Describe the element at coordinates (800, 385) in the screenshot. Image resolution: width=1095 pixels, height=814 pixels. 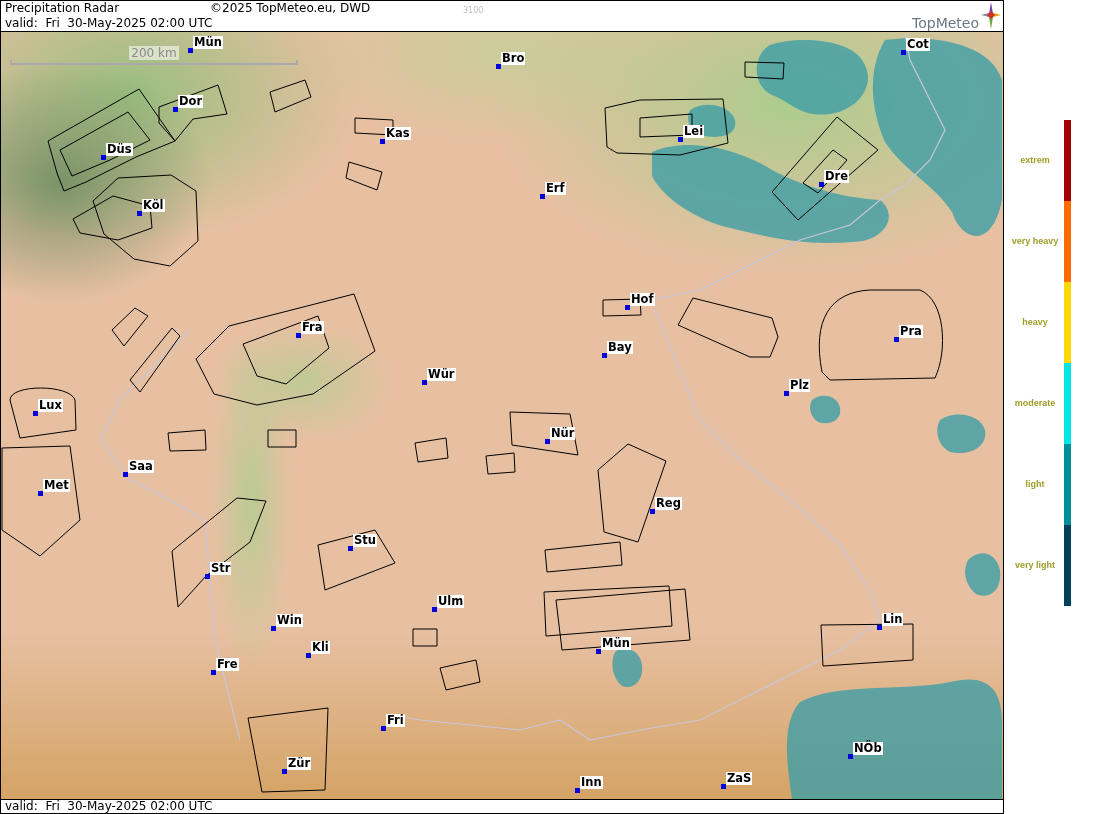
I see `city-label: Plz` at that location.